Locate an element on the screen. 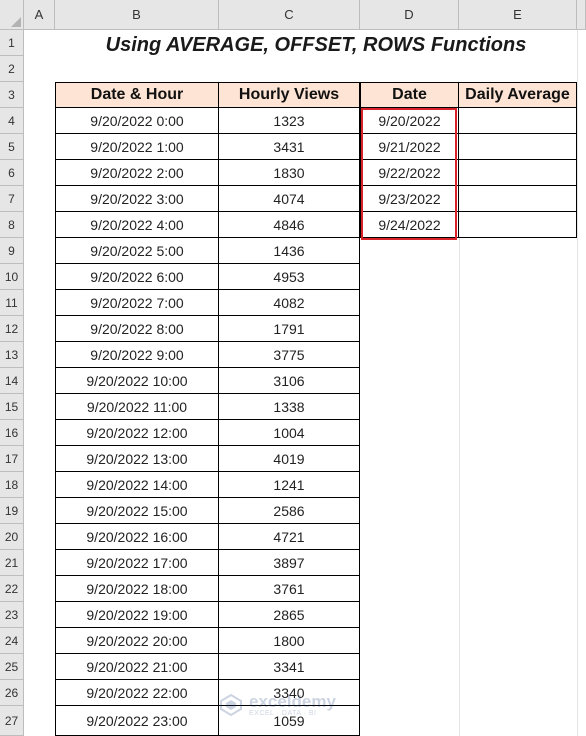 The image size is (586, 736). hourly-views-cell: 1338 is located at coordinates (289, 407).